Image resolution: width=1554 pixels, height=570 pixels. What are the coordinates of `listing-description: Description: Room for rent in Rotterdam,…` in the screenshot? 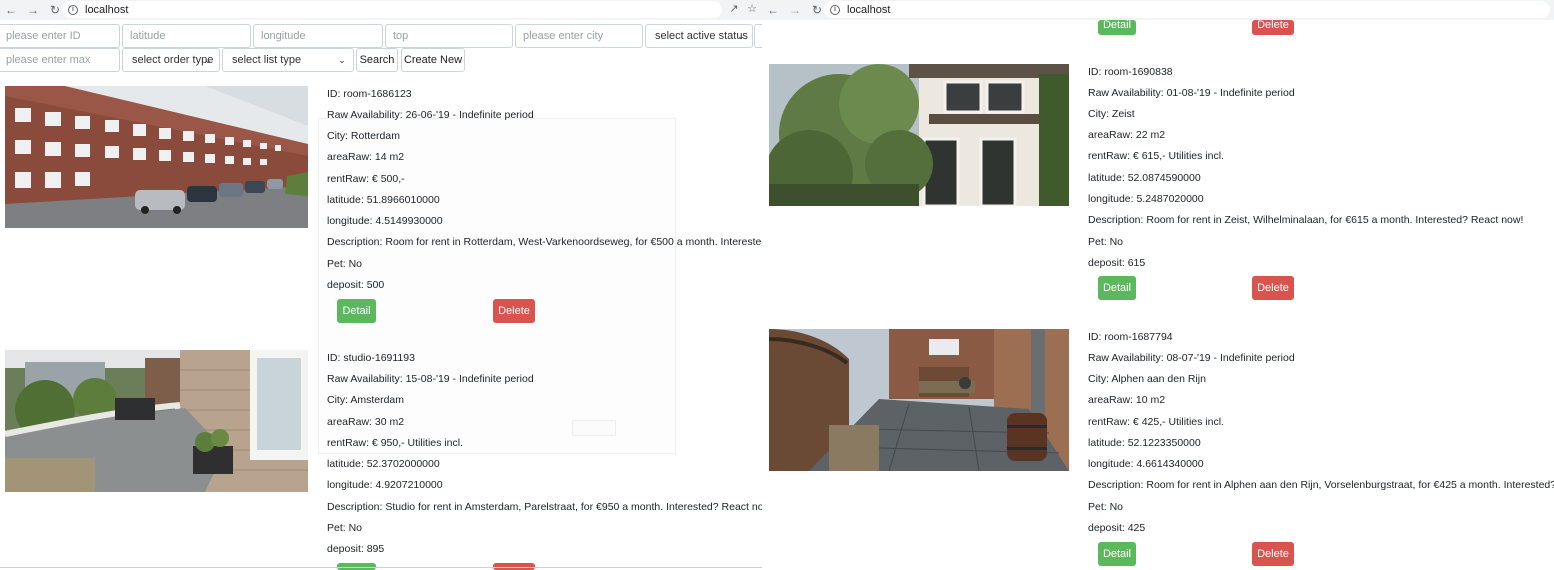 It's located at (544, 242).